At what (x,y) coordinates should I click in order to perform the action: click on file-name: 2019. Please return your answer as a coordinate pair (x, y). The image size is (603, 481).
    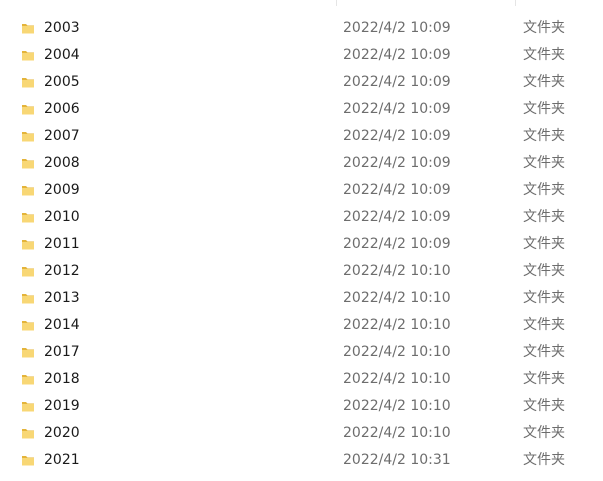
    Looking at the image, I should click on (62, 406).